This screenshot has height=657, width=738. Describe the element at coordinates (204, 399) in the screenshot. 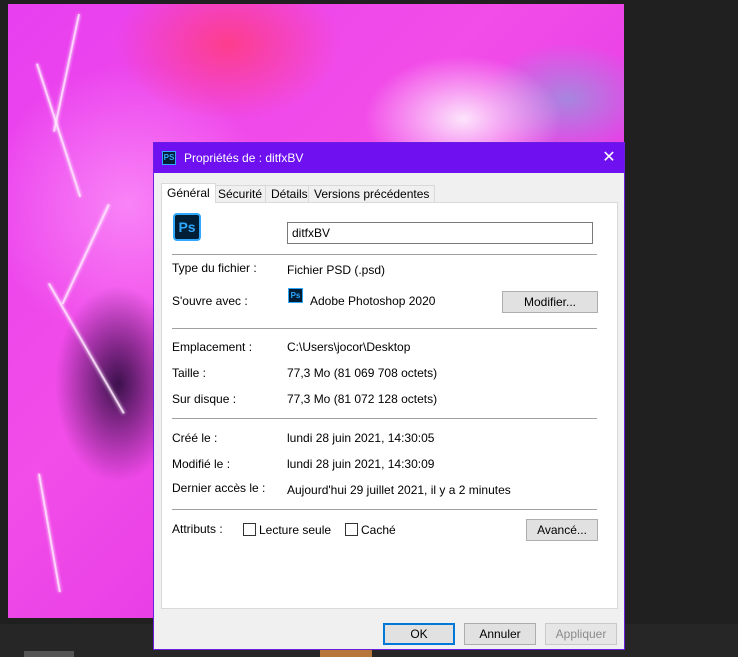

I see `size-on-disk-label: Sur disque :` at that location.